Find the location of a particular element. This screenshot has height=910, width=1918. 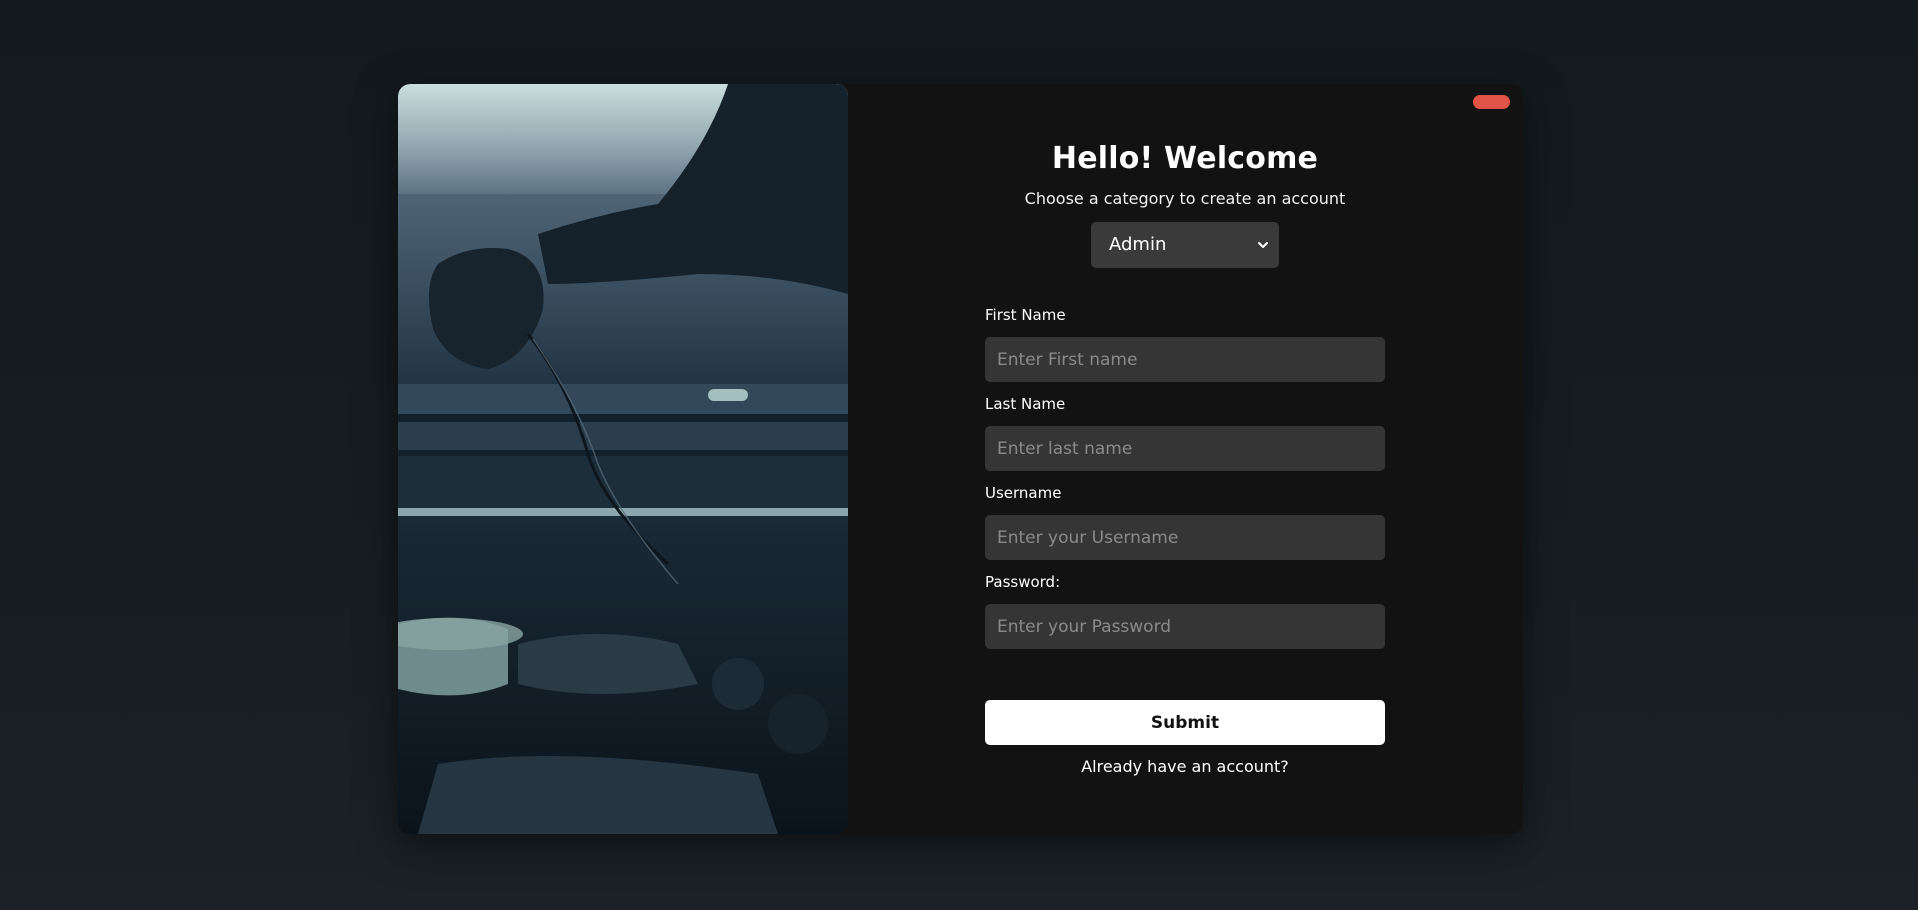

chevron-down-icon is located at coordinates (1263, 245).